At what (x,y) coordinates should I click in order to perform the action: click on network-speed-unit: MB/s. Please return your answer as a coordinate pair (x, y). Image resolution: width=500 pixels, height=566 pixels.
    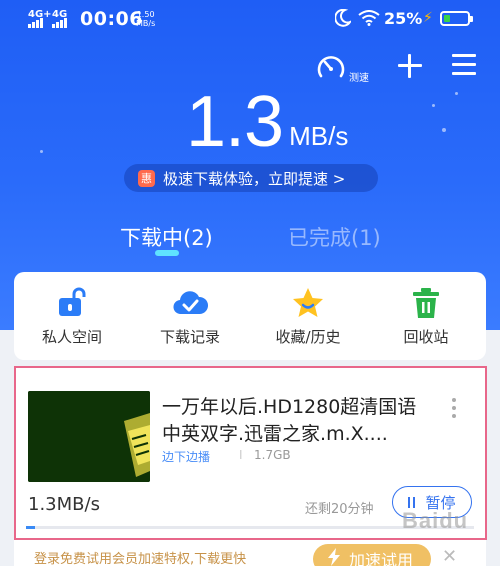
    Looking at the image, I should click on (146, 23).